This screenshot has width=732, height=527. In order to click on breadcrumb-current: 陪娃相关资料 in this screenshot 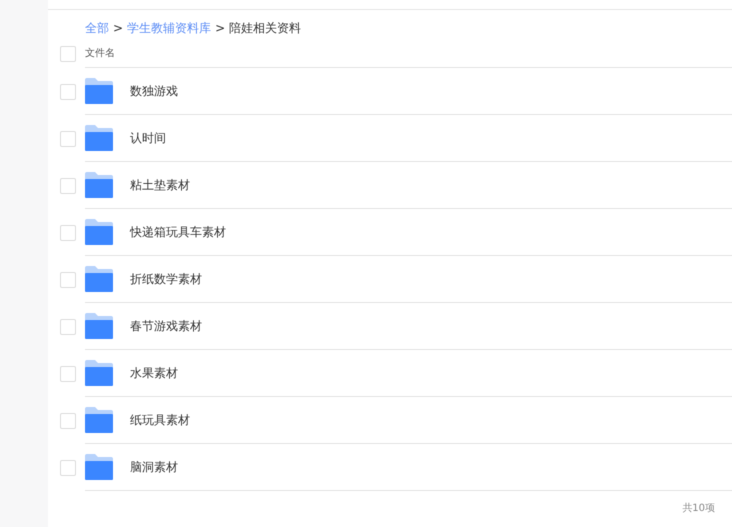, I will do `click(265, 28)`.